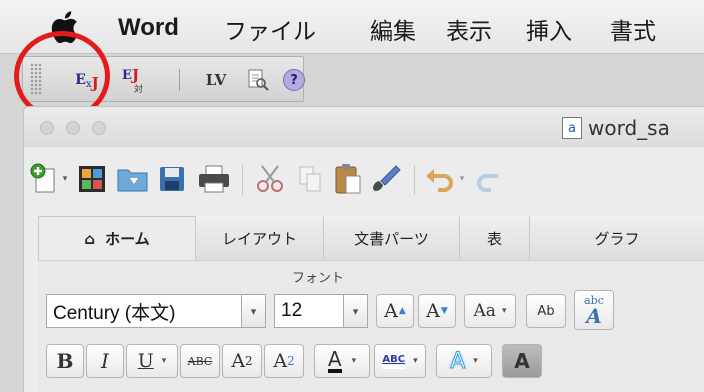  What do you see at coordinates (394, 361) in the screenshot?
I see `highlight-label: ABC` at bounding box center [394, 361].